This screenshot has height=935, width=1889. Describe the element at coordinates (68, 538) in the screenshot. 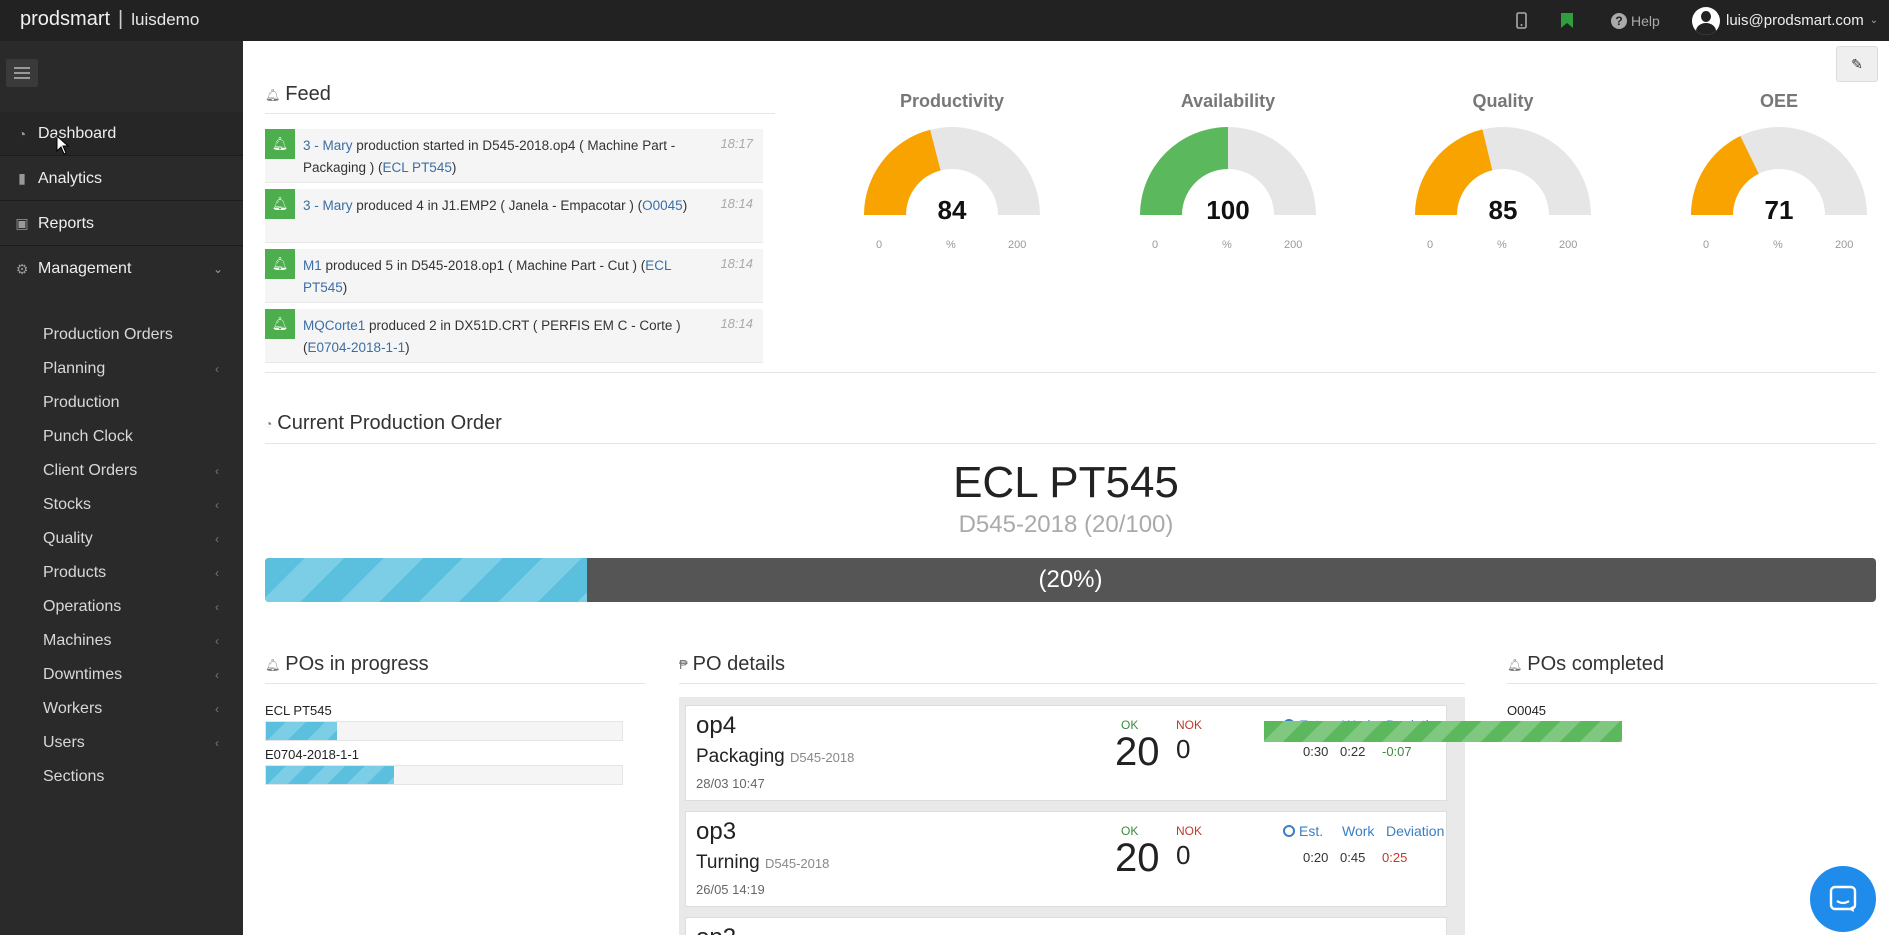

I see `sidebar-subitem-label: Quality` at that location.